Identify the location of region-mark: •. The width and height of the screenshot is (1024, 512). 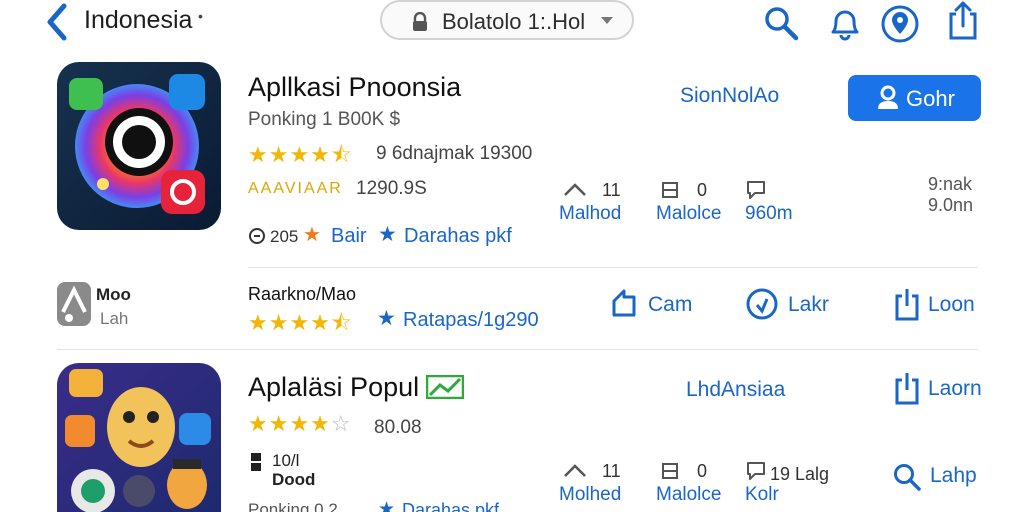
(200, 16).